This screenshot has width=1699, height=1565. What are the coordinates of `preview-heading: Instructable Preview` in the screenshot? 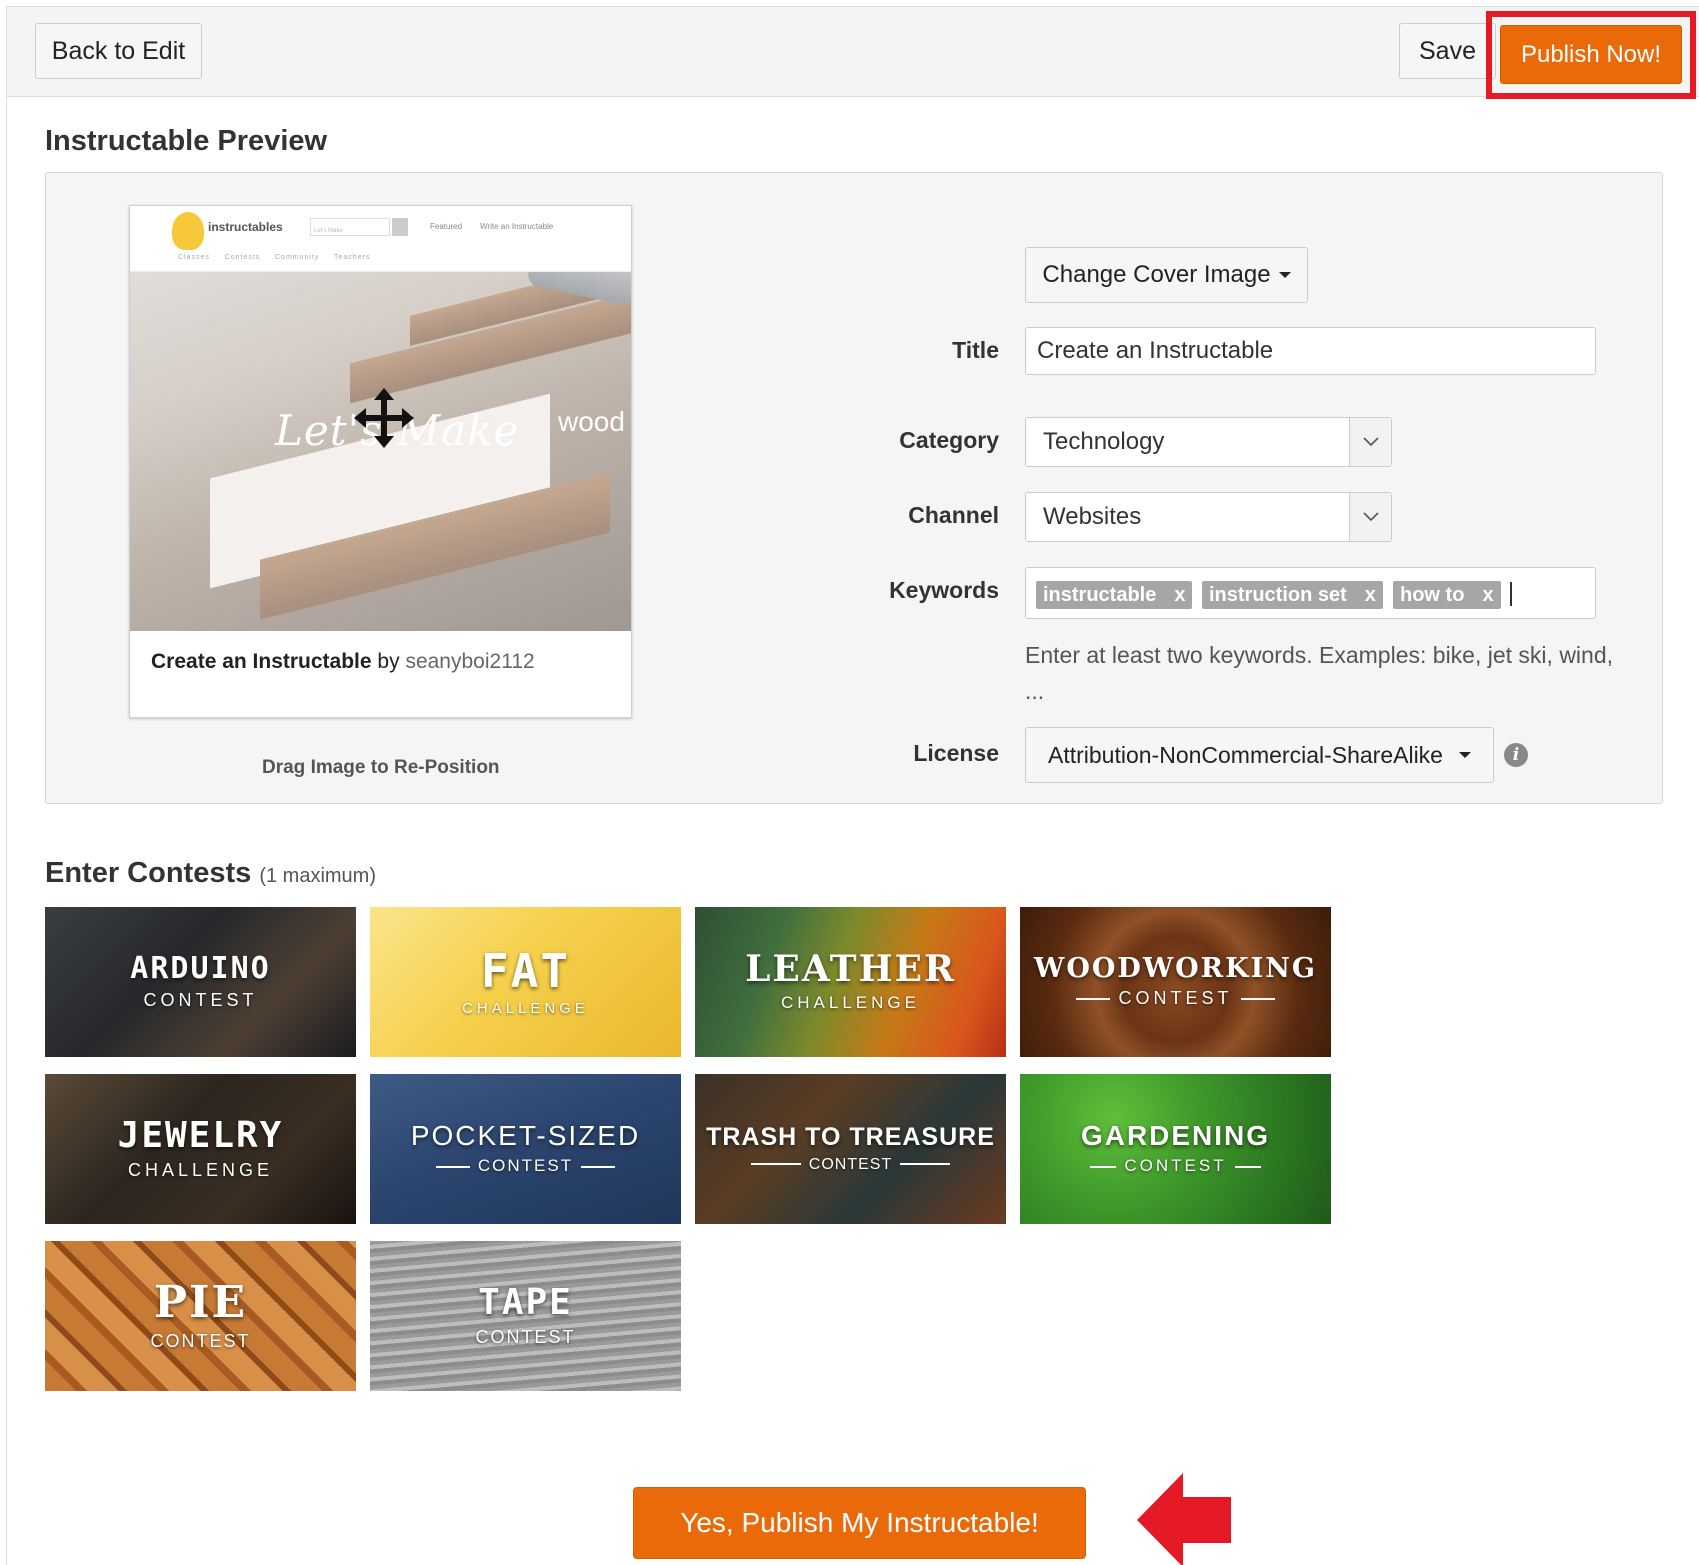 It's located at (186, 141).